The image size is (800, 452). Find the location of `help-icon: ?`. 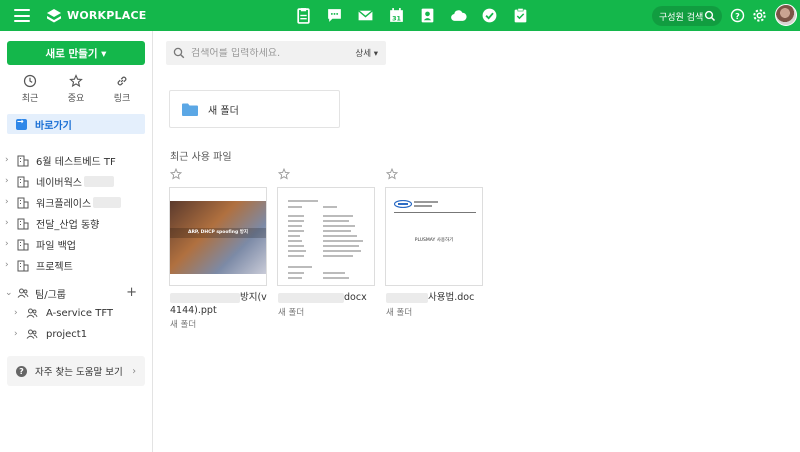

help-icon: ? is located at coordinates (737, 15).